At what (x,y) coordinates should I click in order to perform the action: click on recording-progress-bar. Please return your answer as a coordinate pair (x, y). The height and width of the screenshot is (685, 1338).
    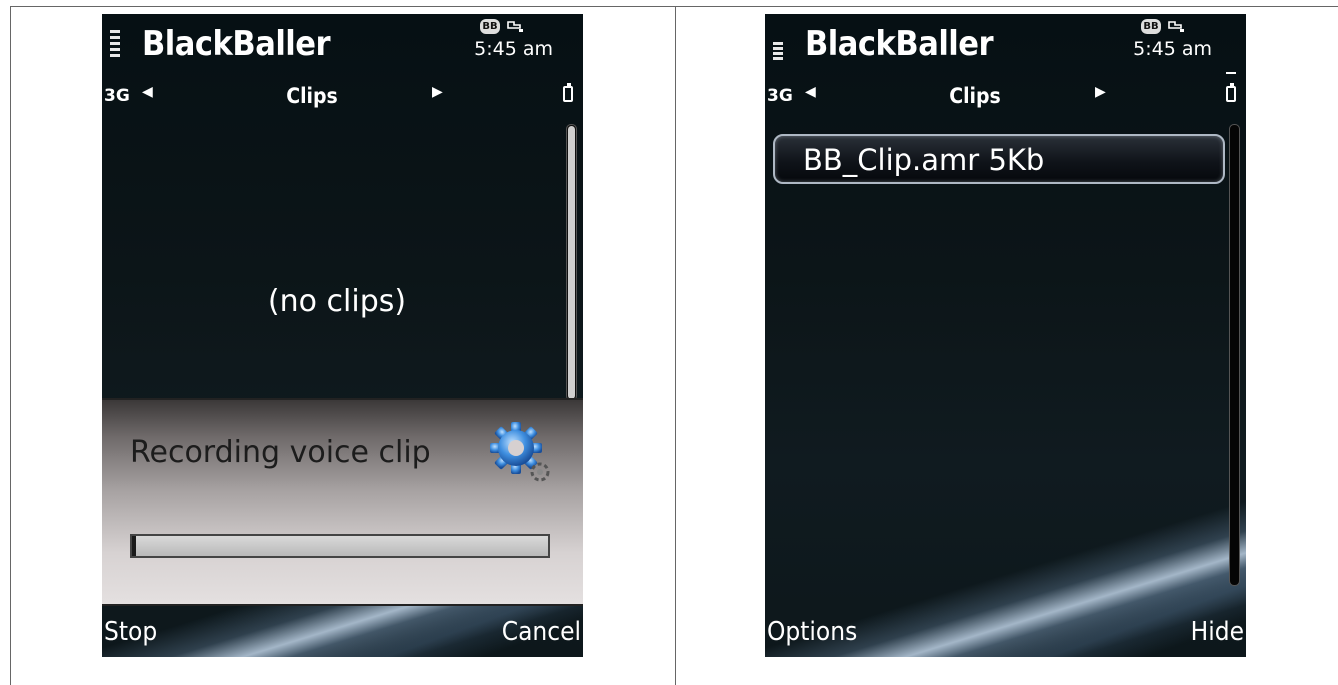
    Looking at the image, I should click on (340, 546).